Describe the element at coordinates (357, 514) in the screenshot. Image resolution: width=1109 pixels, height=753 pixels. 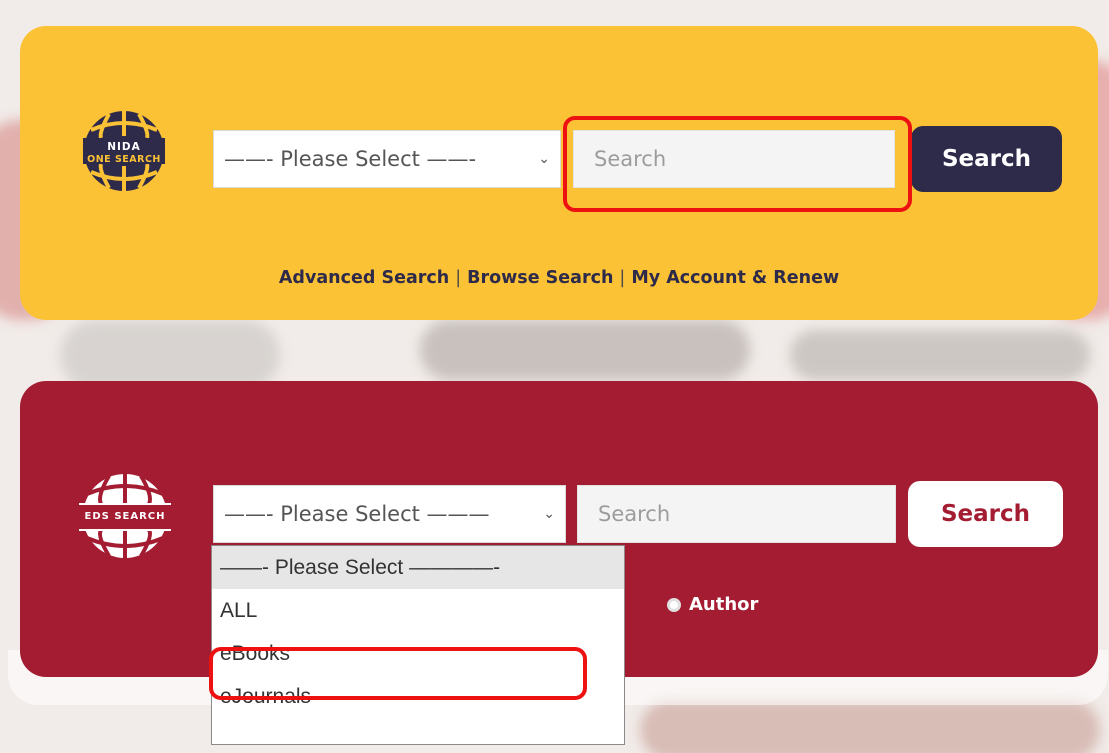
I see `select-value: ——- Please Select ———` at that location.